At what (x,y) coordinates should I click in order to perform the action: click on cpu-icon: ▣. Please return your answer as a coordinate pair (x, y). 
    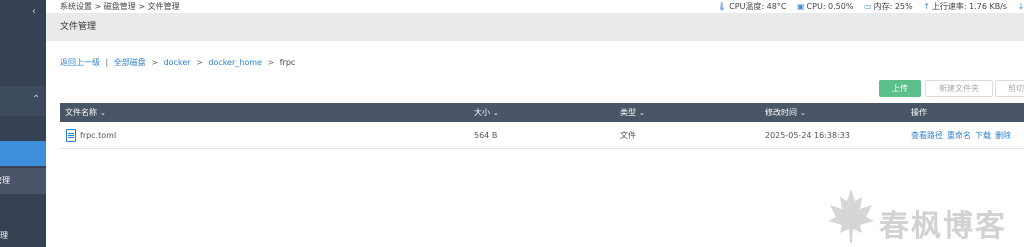
    Looking at the image, I should click on (800, 6).